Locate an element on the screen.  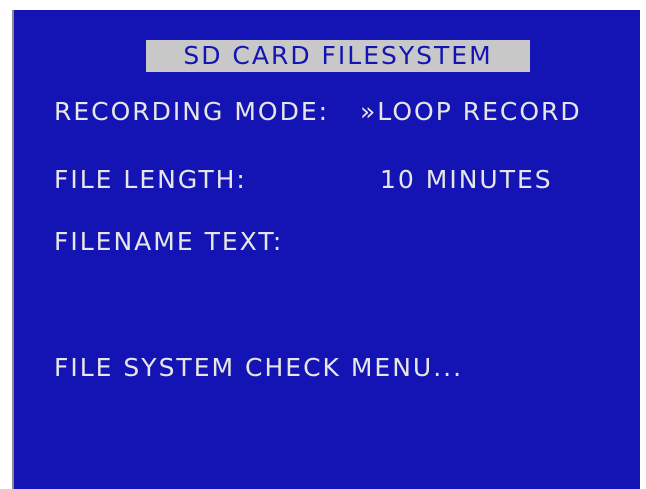
file-length-value: 10 MINUTES is located at coordinates (466, 180).